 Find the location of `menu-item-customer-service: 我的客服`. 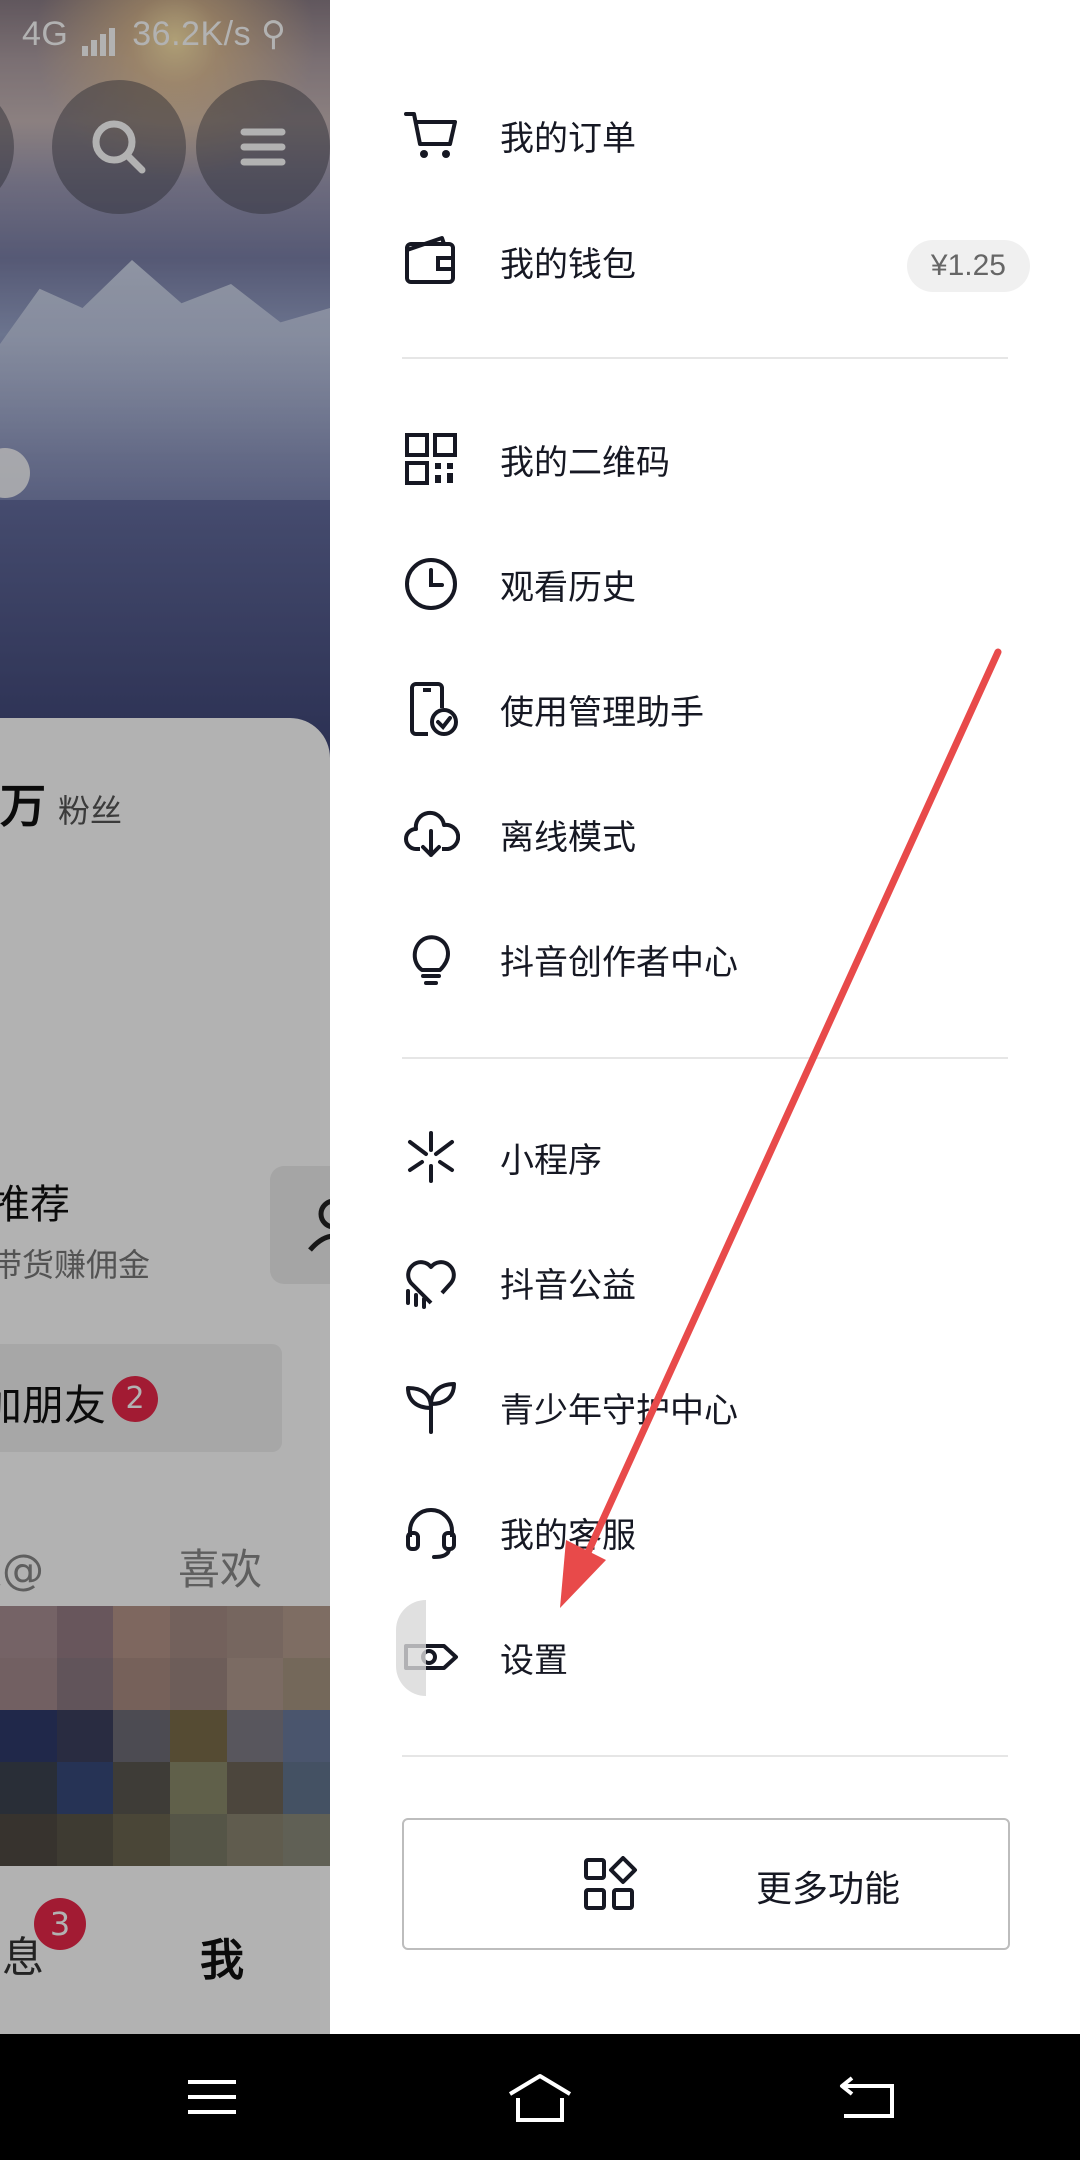

menu-item-customer-service: 我的客服 is located at coordinates (705, 1532).